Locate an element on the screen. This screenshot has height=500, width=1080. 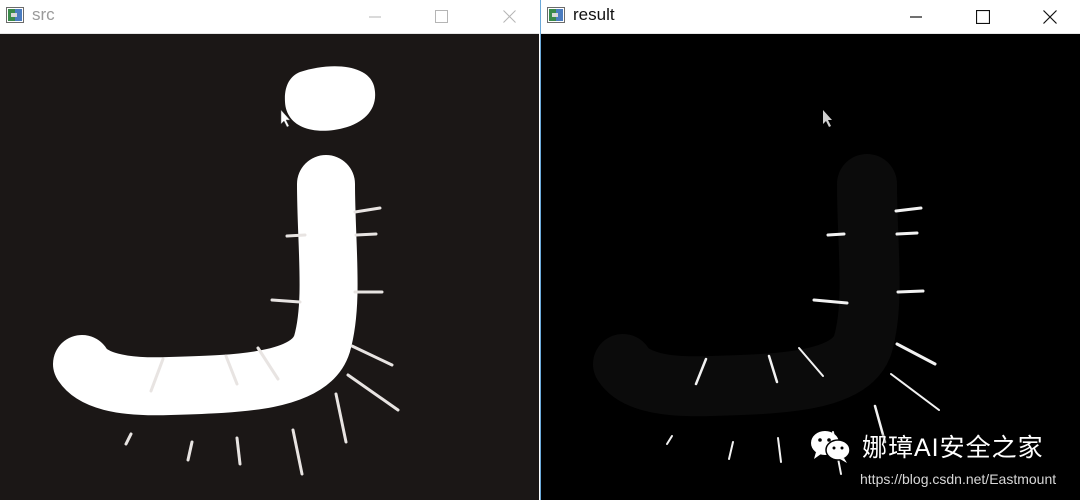
wechat-watermark: 娜璋AI安全之家 is located at coordinates (926, 446).